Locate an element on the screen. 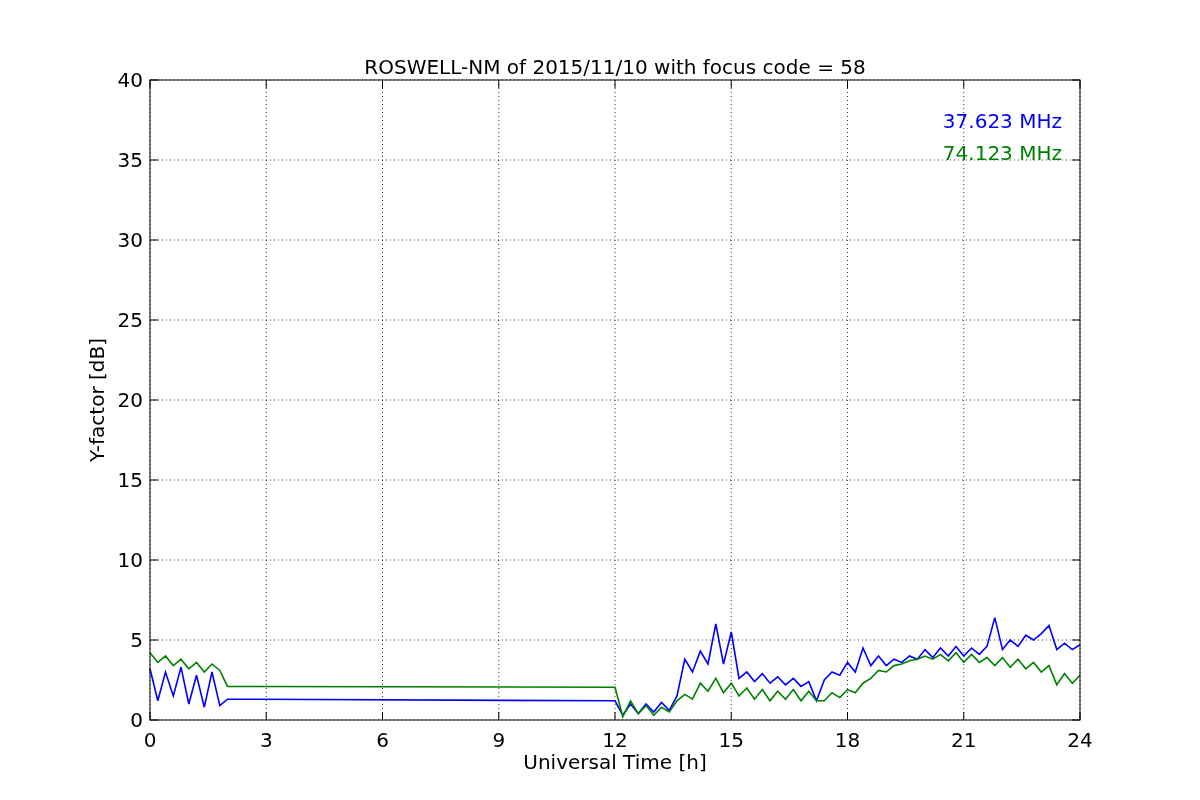  x-tick-label: 21 is located at coordinates (964, 740).